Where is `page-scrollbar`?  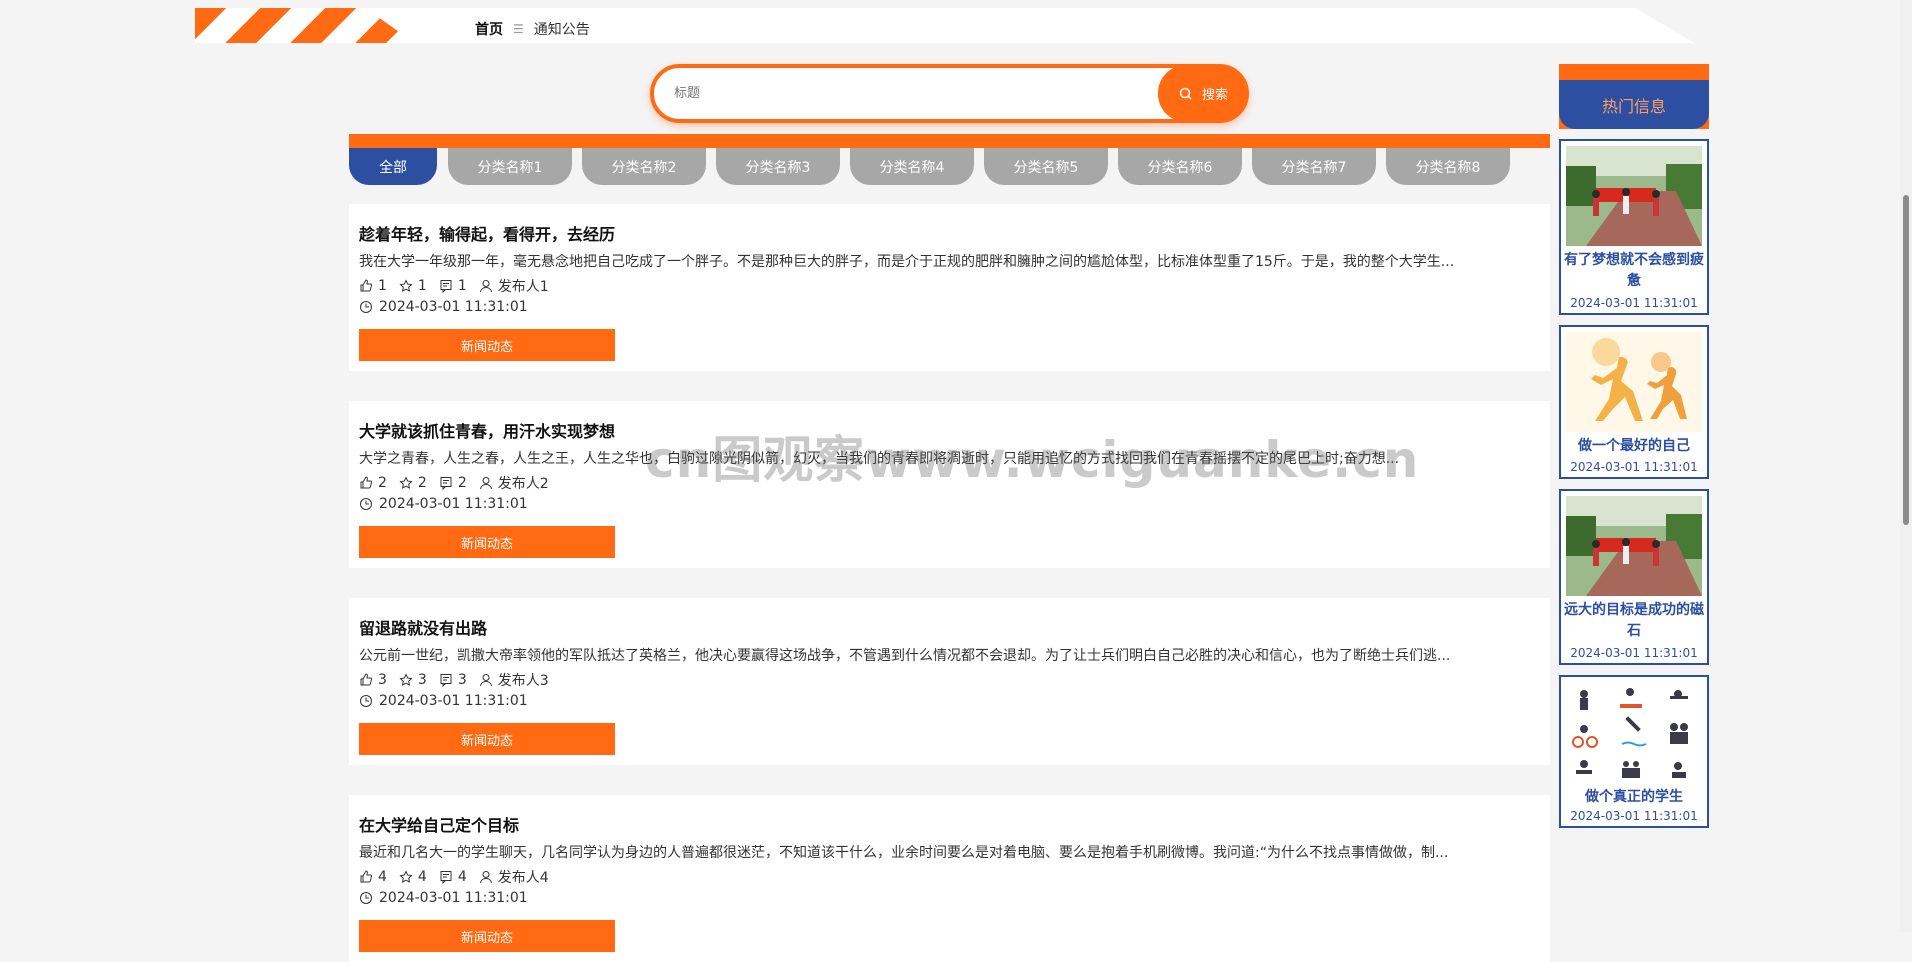
page-scrollbar is located at coordinates (1906, 466).